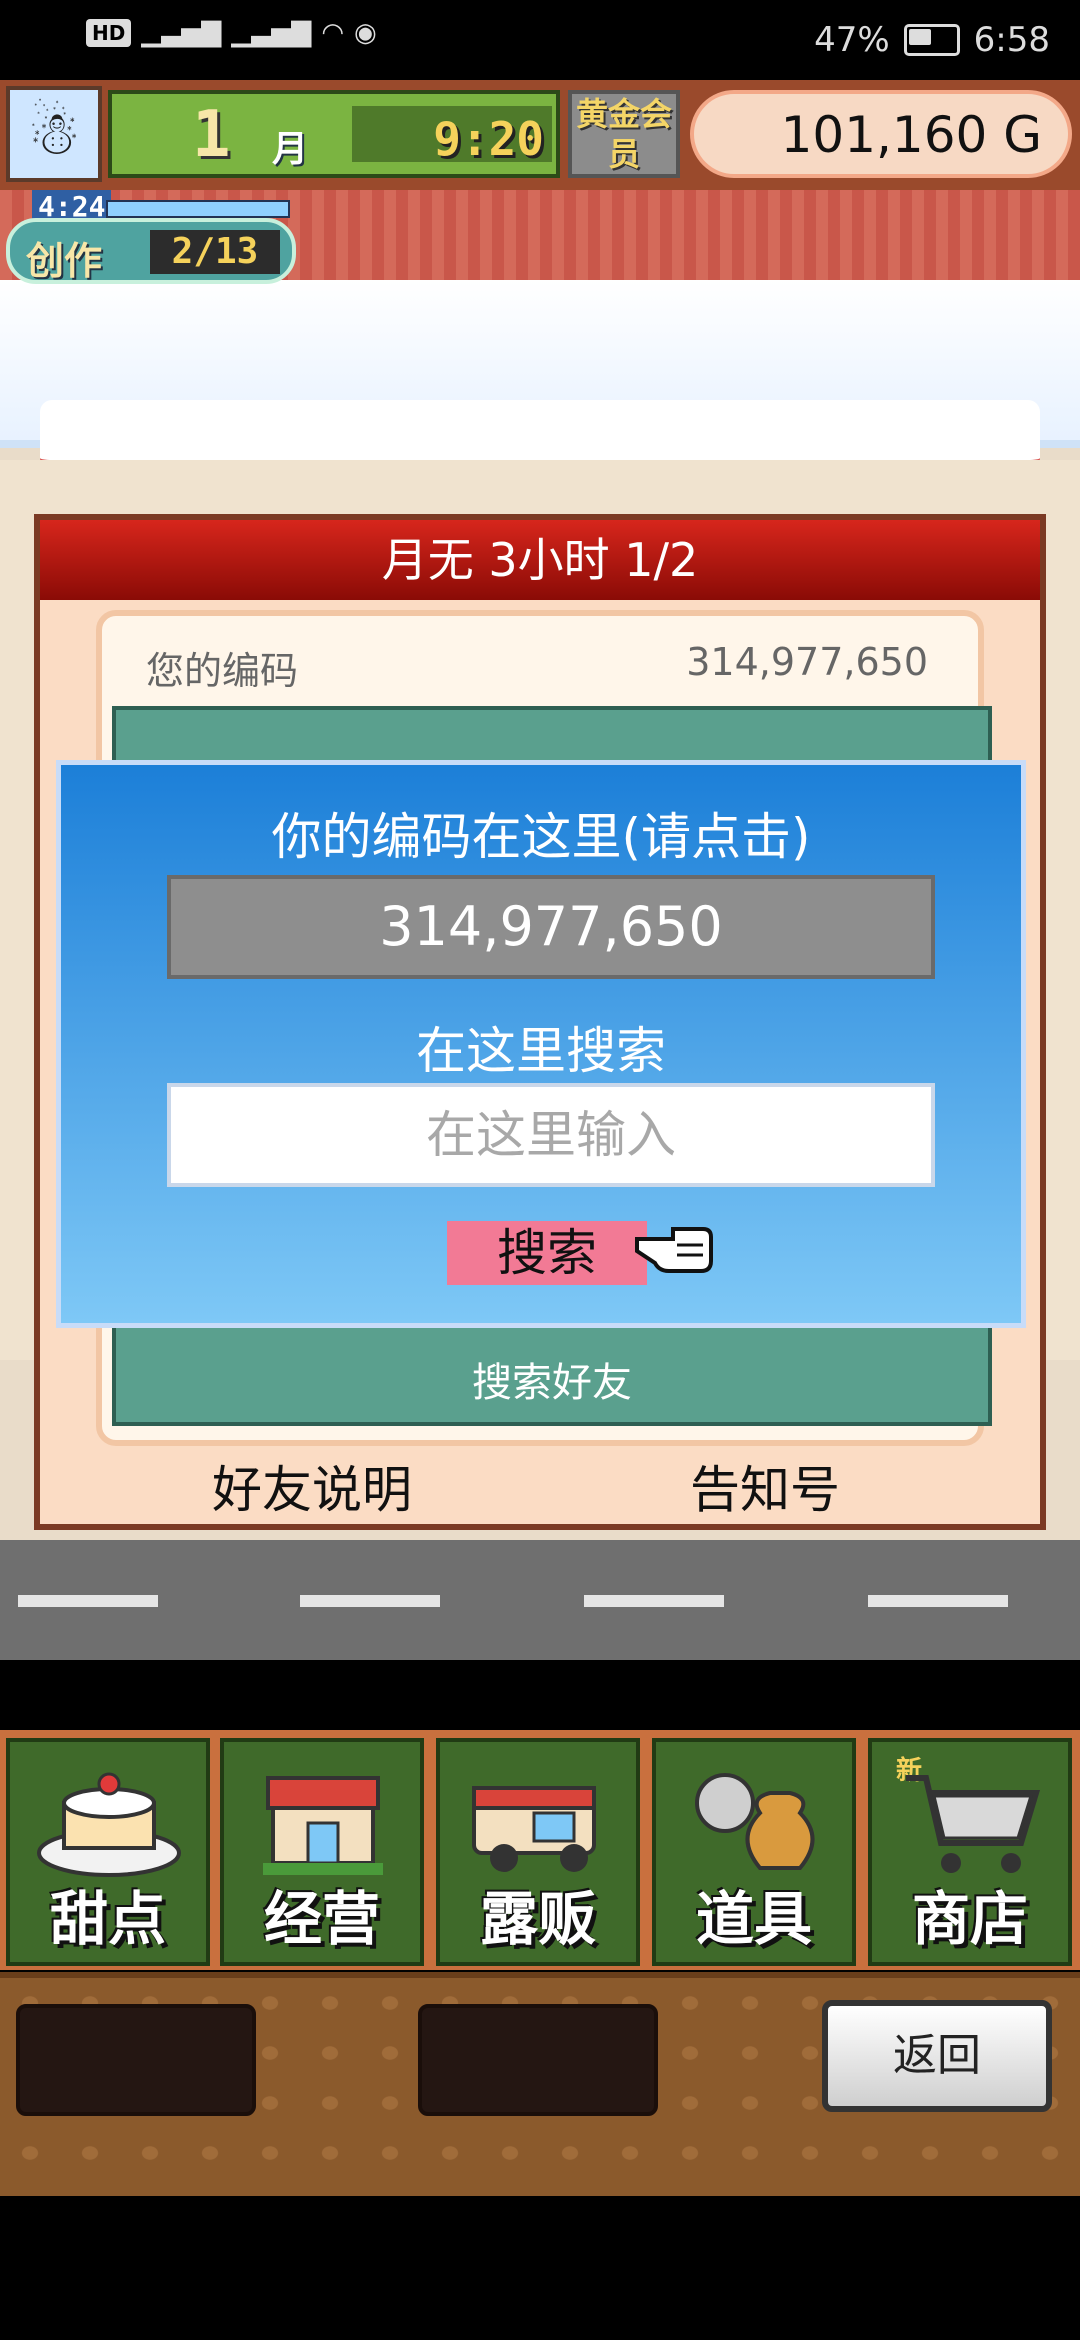 The width and height of the screenshot is (1080, 2340). I want to click on pointing-hand-icon, so click(674, 1250).